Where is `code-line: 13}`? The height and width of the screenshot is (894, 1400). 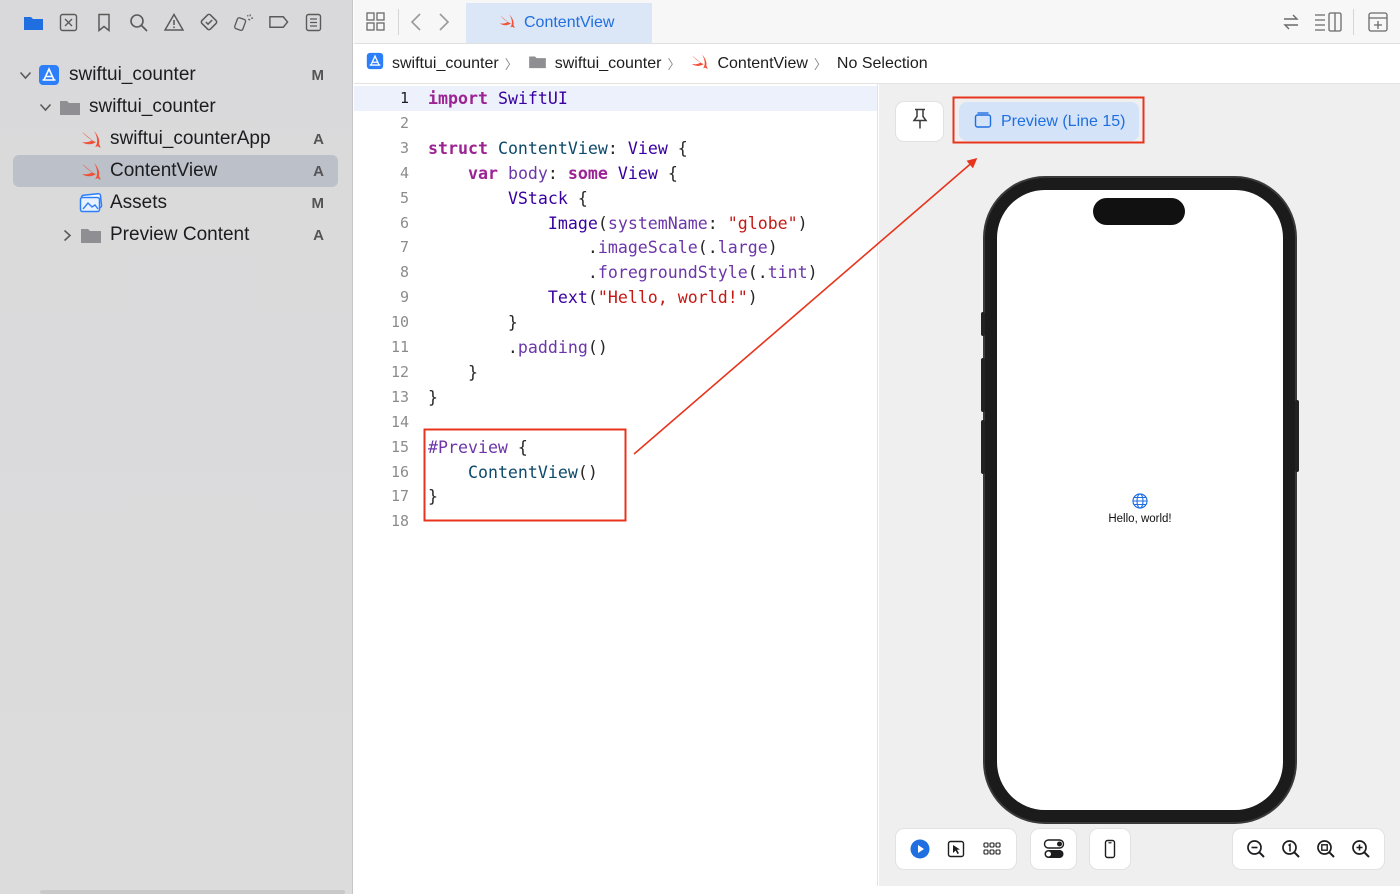 code-line: 13} is located at coordinates (615, 397).